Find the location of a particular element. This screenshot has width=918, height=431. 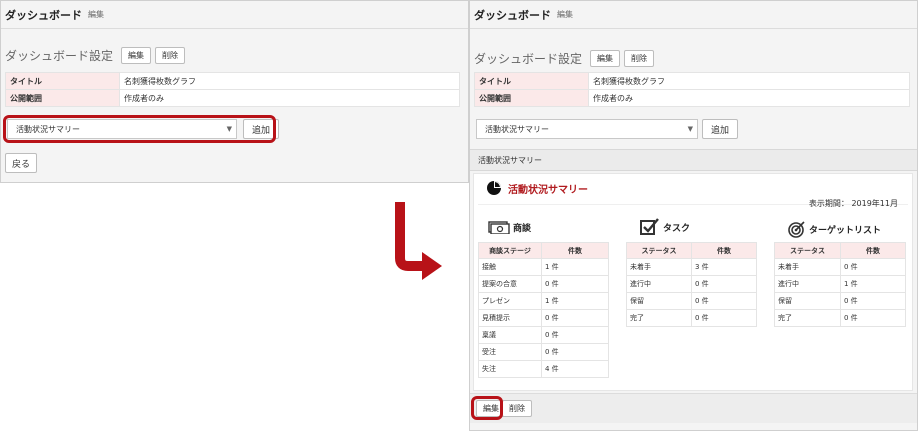

back-button: 戻る is located at coordinates (21, 163).